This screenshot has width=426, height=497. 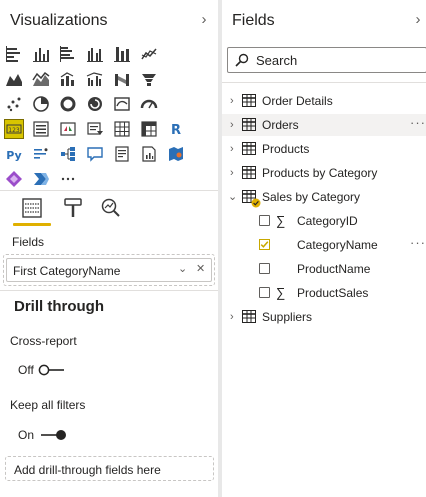 What do you see at coordinates (149, 154) in the screenshot?
I see `paginated-report-icon` at bounding box center [149, 154].